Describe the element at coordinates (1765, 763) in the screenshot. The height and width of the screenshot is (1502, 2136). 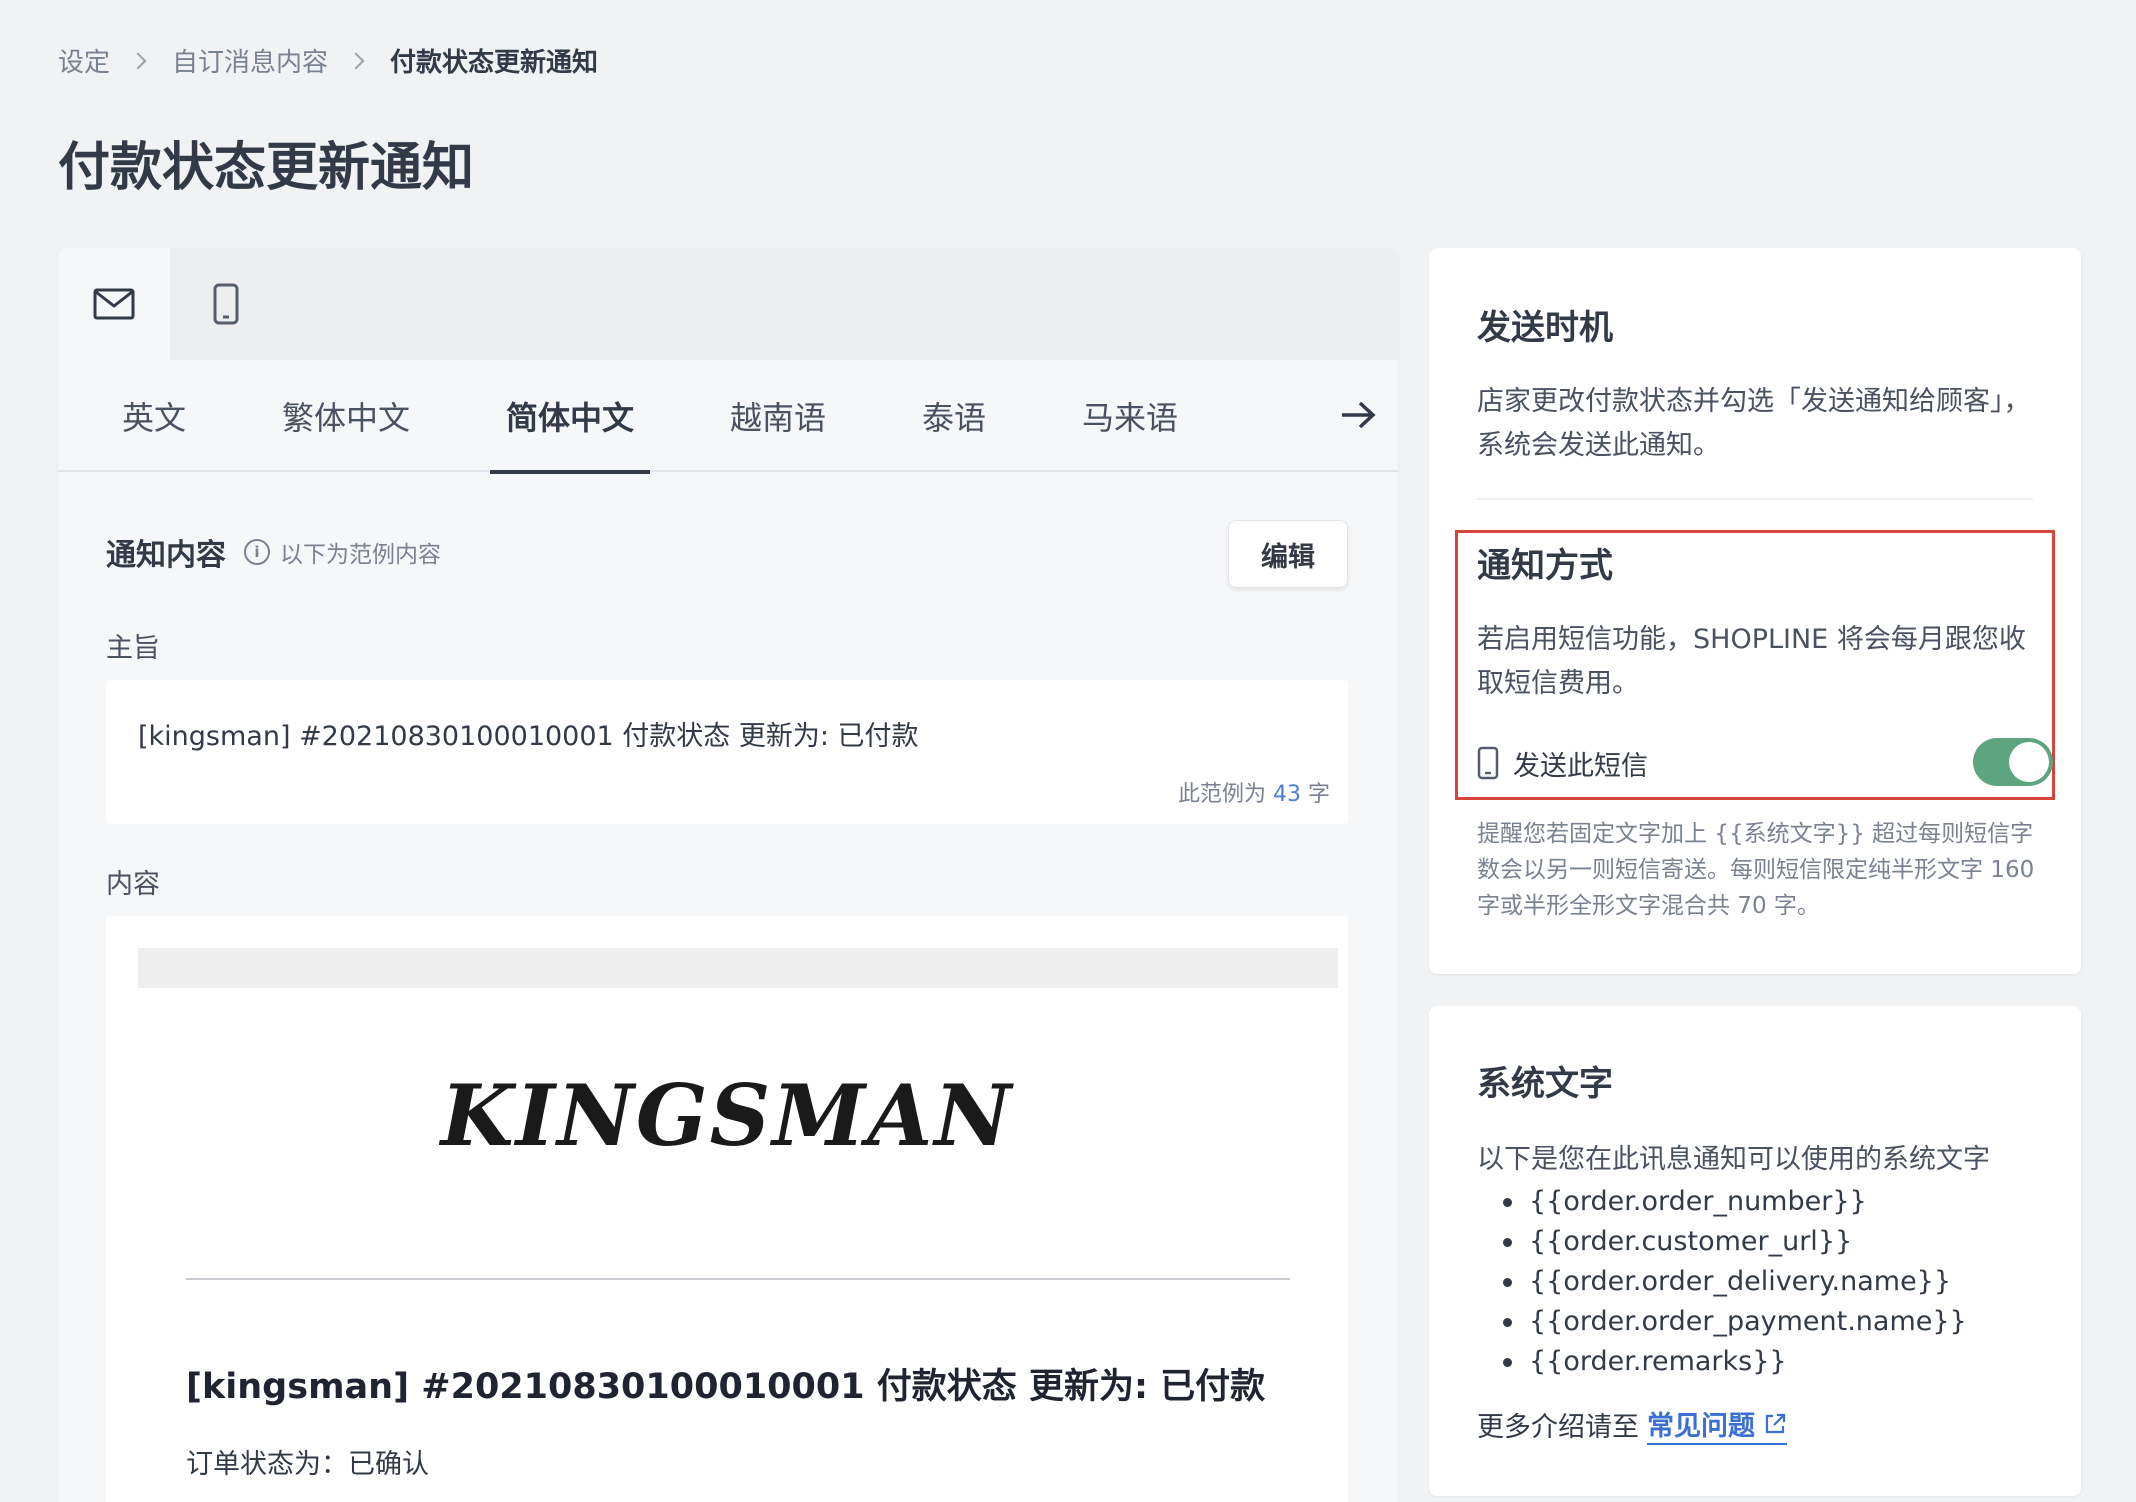
I see `sms-toggle-row: 发送此短信` at that location.